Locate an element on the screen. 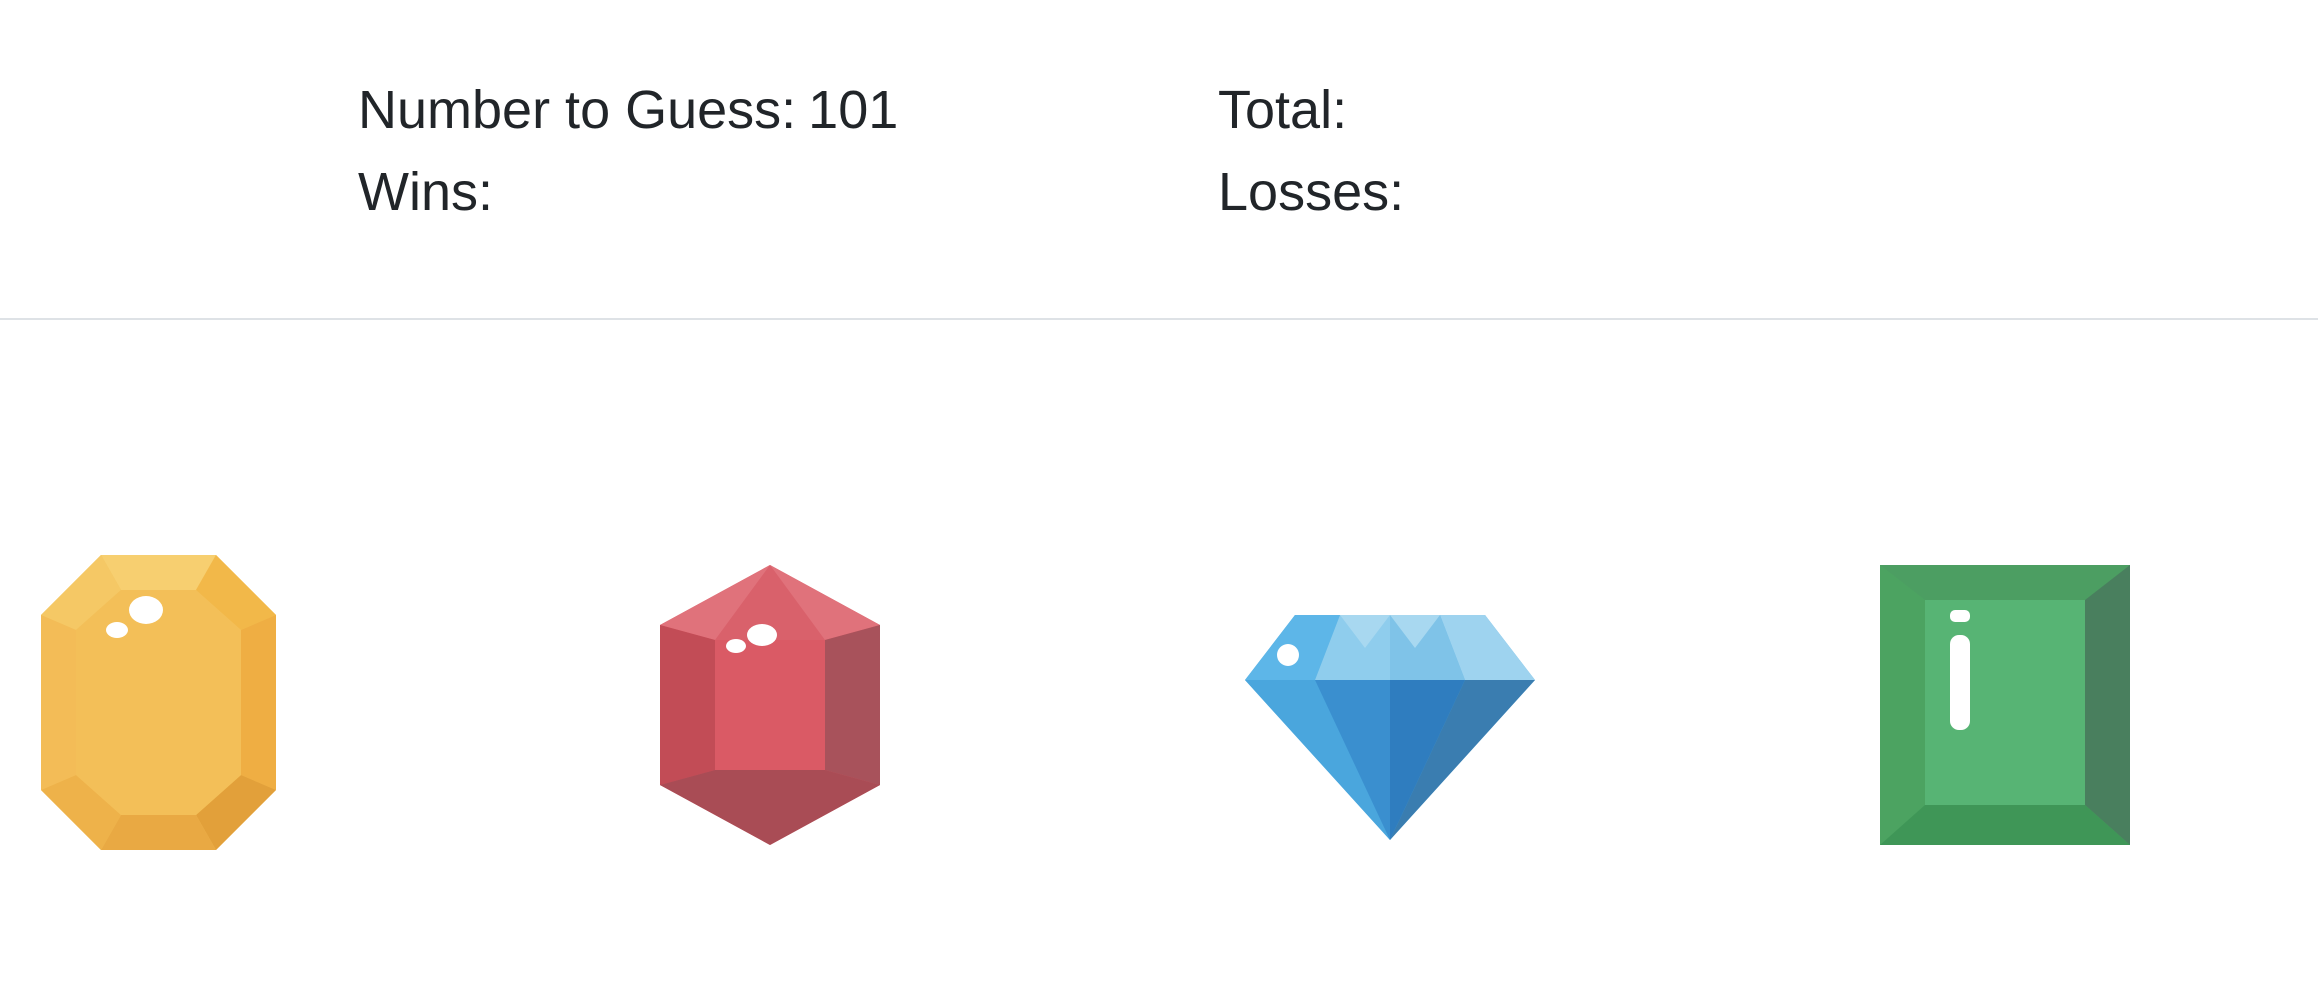 The height and width of the screenshot is (992, 2318). green-gem-icon is located at coordinates (2005, 705).